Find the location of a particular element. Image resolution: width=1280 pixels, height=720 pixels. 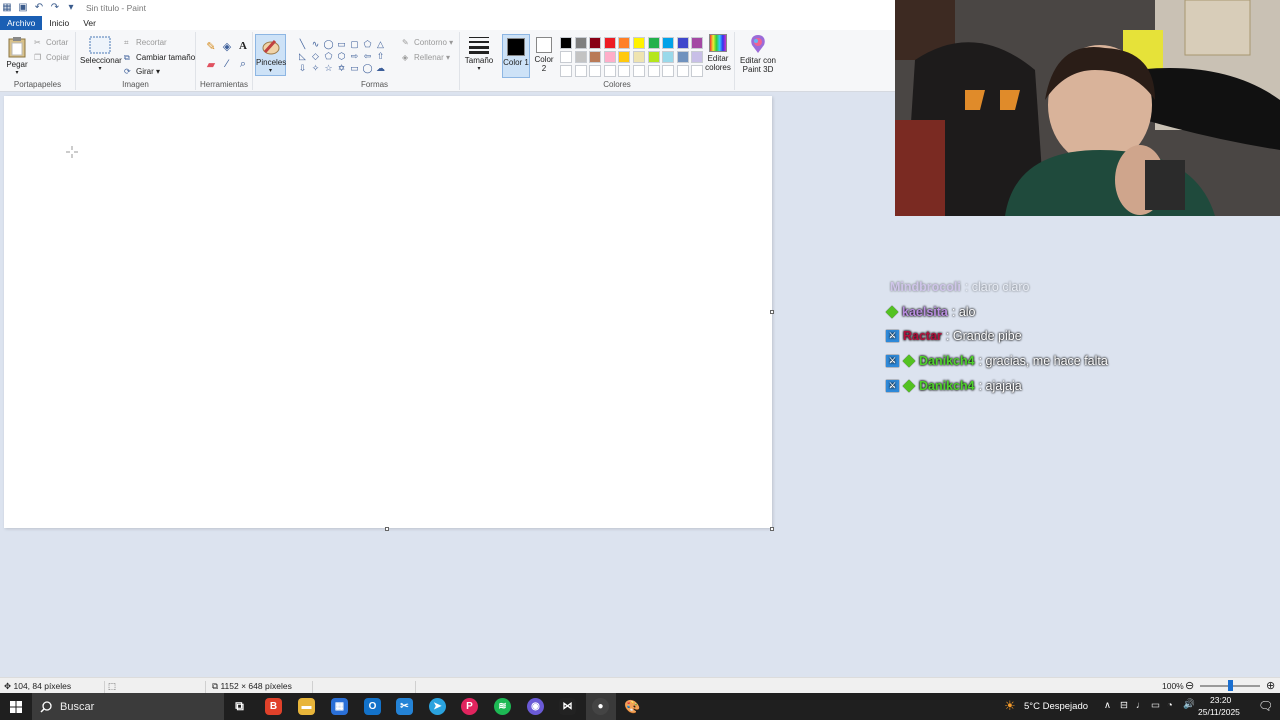

resize-button: ⧉ Cambiar tamaño is located at coordinates (159, 58).